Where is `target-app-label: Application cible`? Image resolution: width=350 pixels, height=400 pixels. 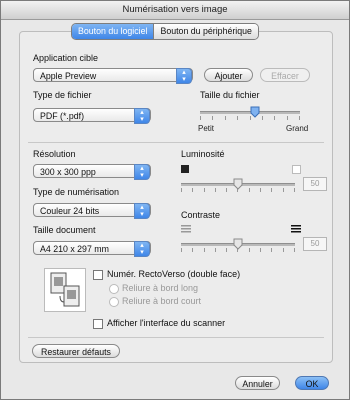 target-app-label: Application cible is located at coordinates (66, 58).